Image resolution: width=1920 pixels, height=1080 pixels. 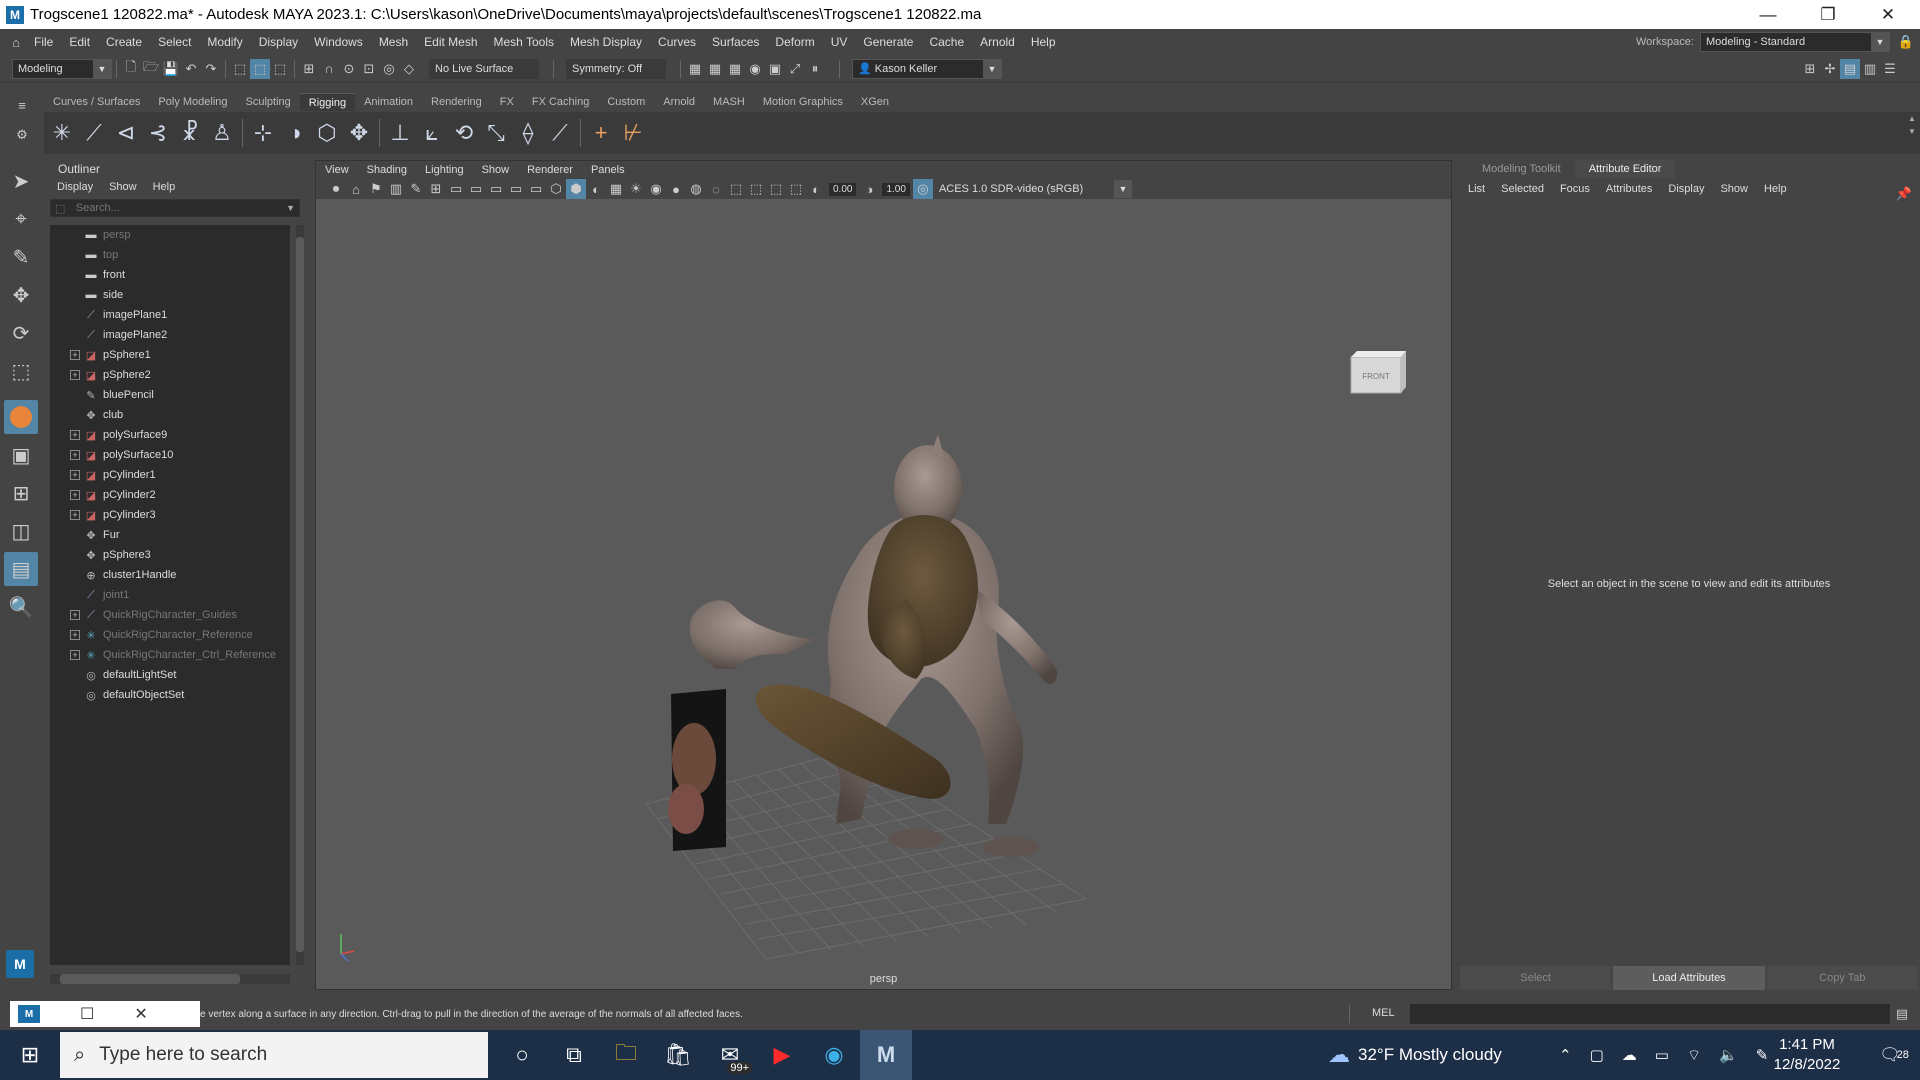 What do you see at coordinates (170, 515) in the screenshot?
I see `outliner-item-pcylinder3: + ◪ pCylinder3` at bounding box center [170, 515].